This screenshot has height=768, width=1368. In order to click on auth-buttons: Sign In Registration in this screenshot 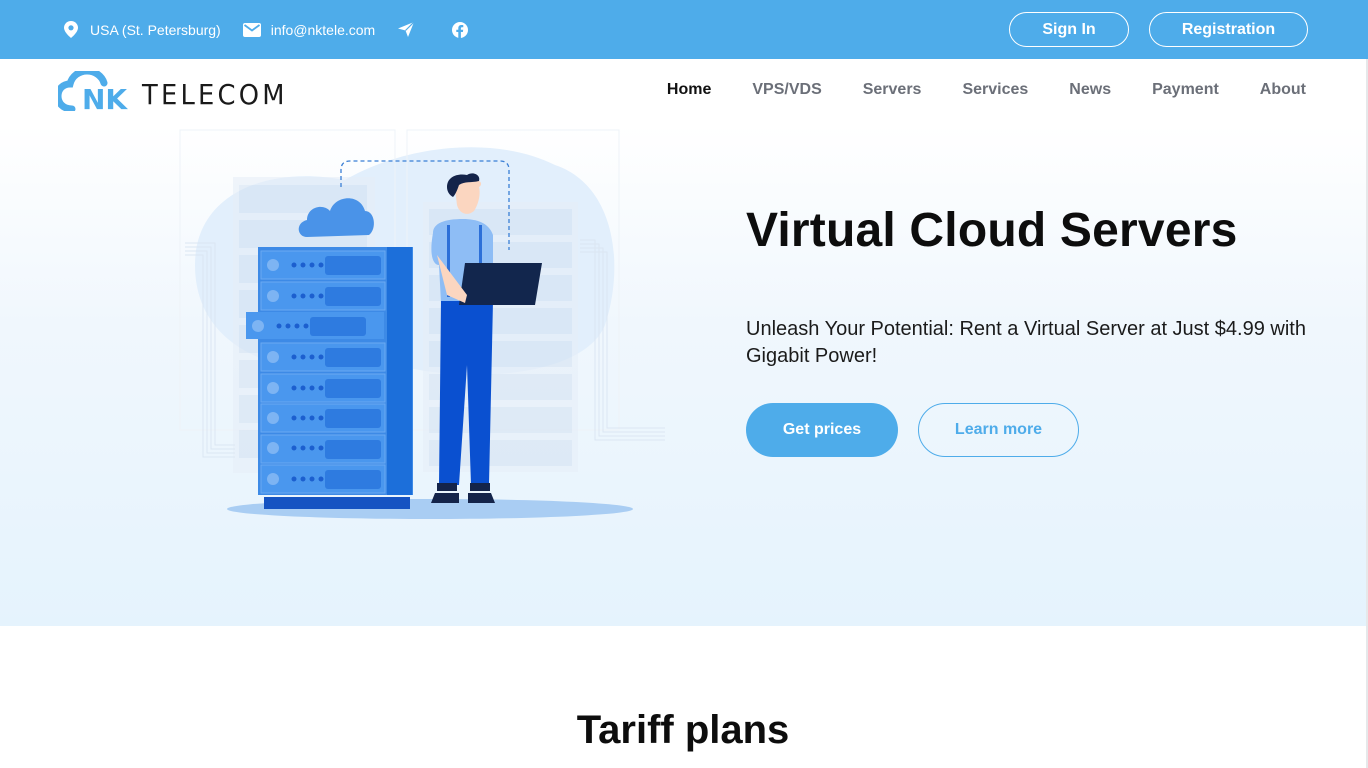, I will do `click(1158, 29)`.